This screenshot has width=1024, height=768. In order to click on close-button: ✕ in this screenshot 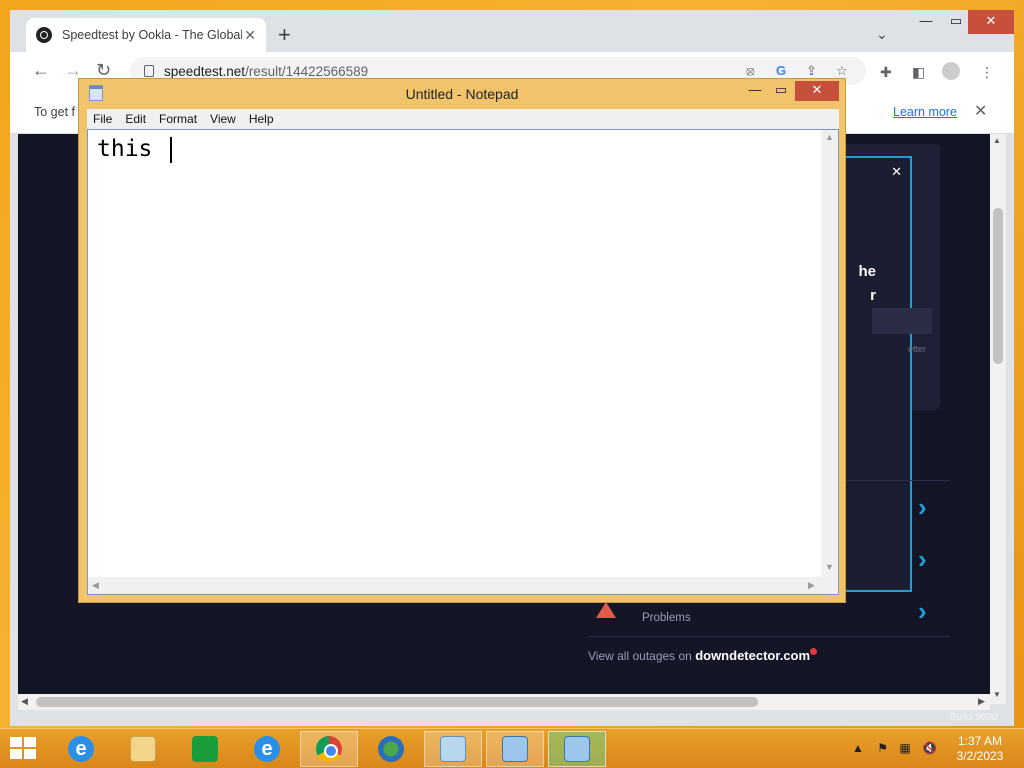, I will do `click(991, 22)`.